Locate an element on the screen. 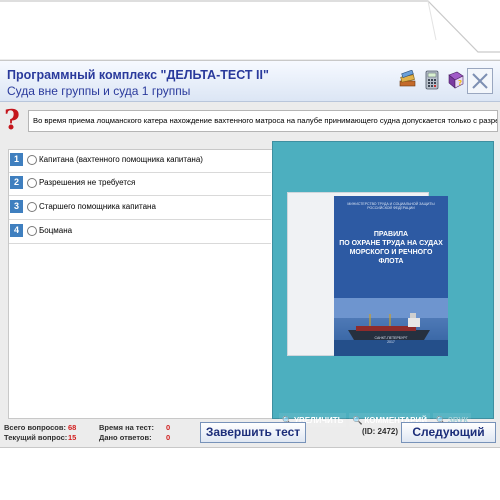  answers-given-label: Дано ответов: is located at coordinates (125, 437).